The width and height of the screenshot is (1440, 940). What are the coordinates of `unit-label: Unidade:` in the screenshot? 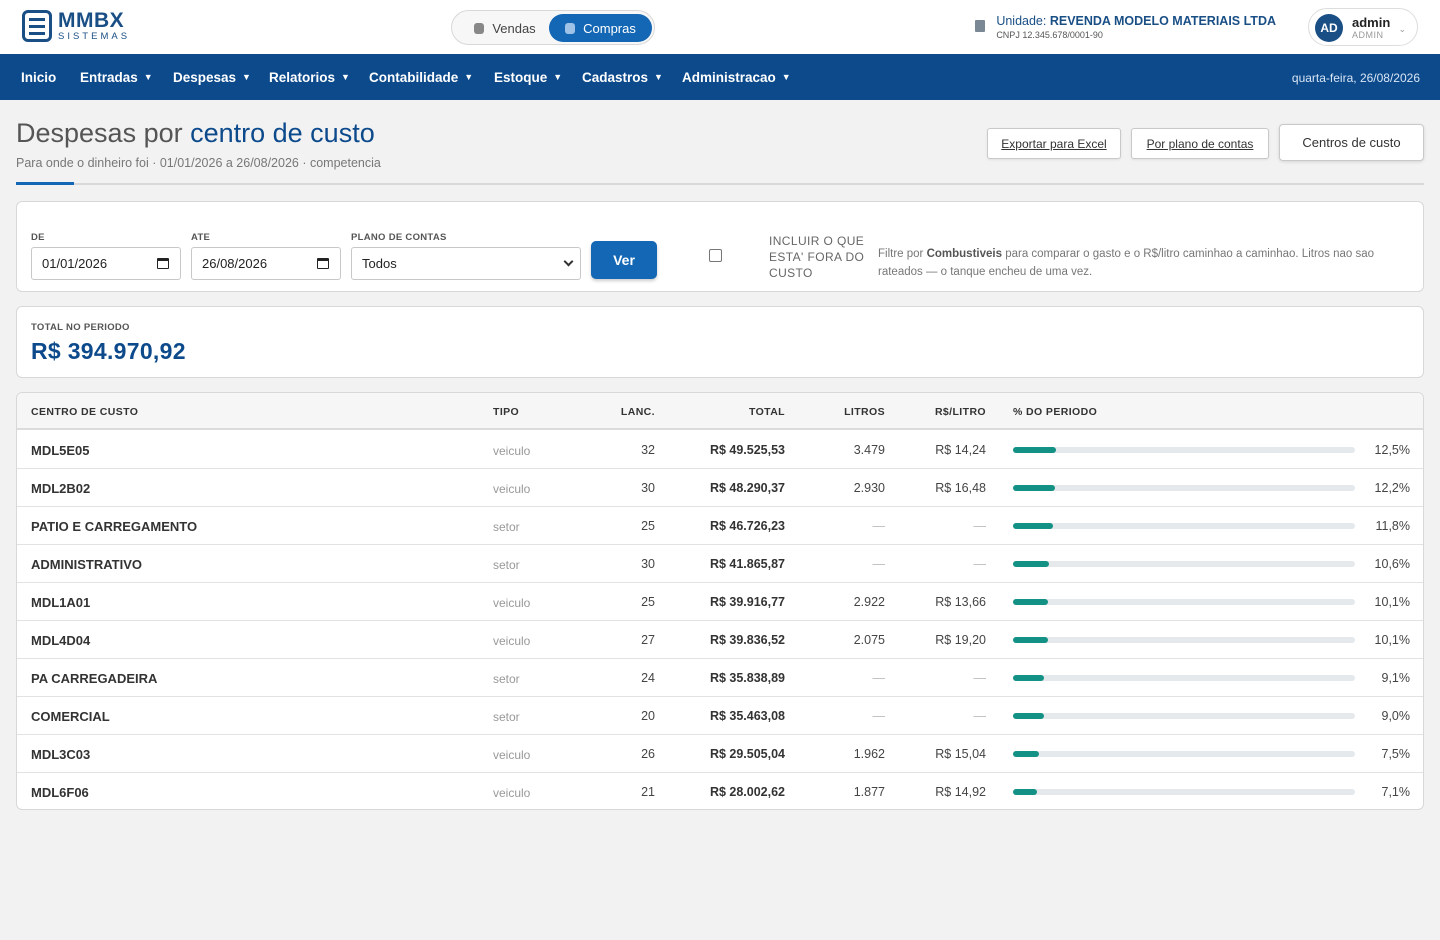 It's located at (1021, 21).